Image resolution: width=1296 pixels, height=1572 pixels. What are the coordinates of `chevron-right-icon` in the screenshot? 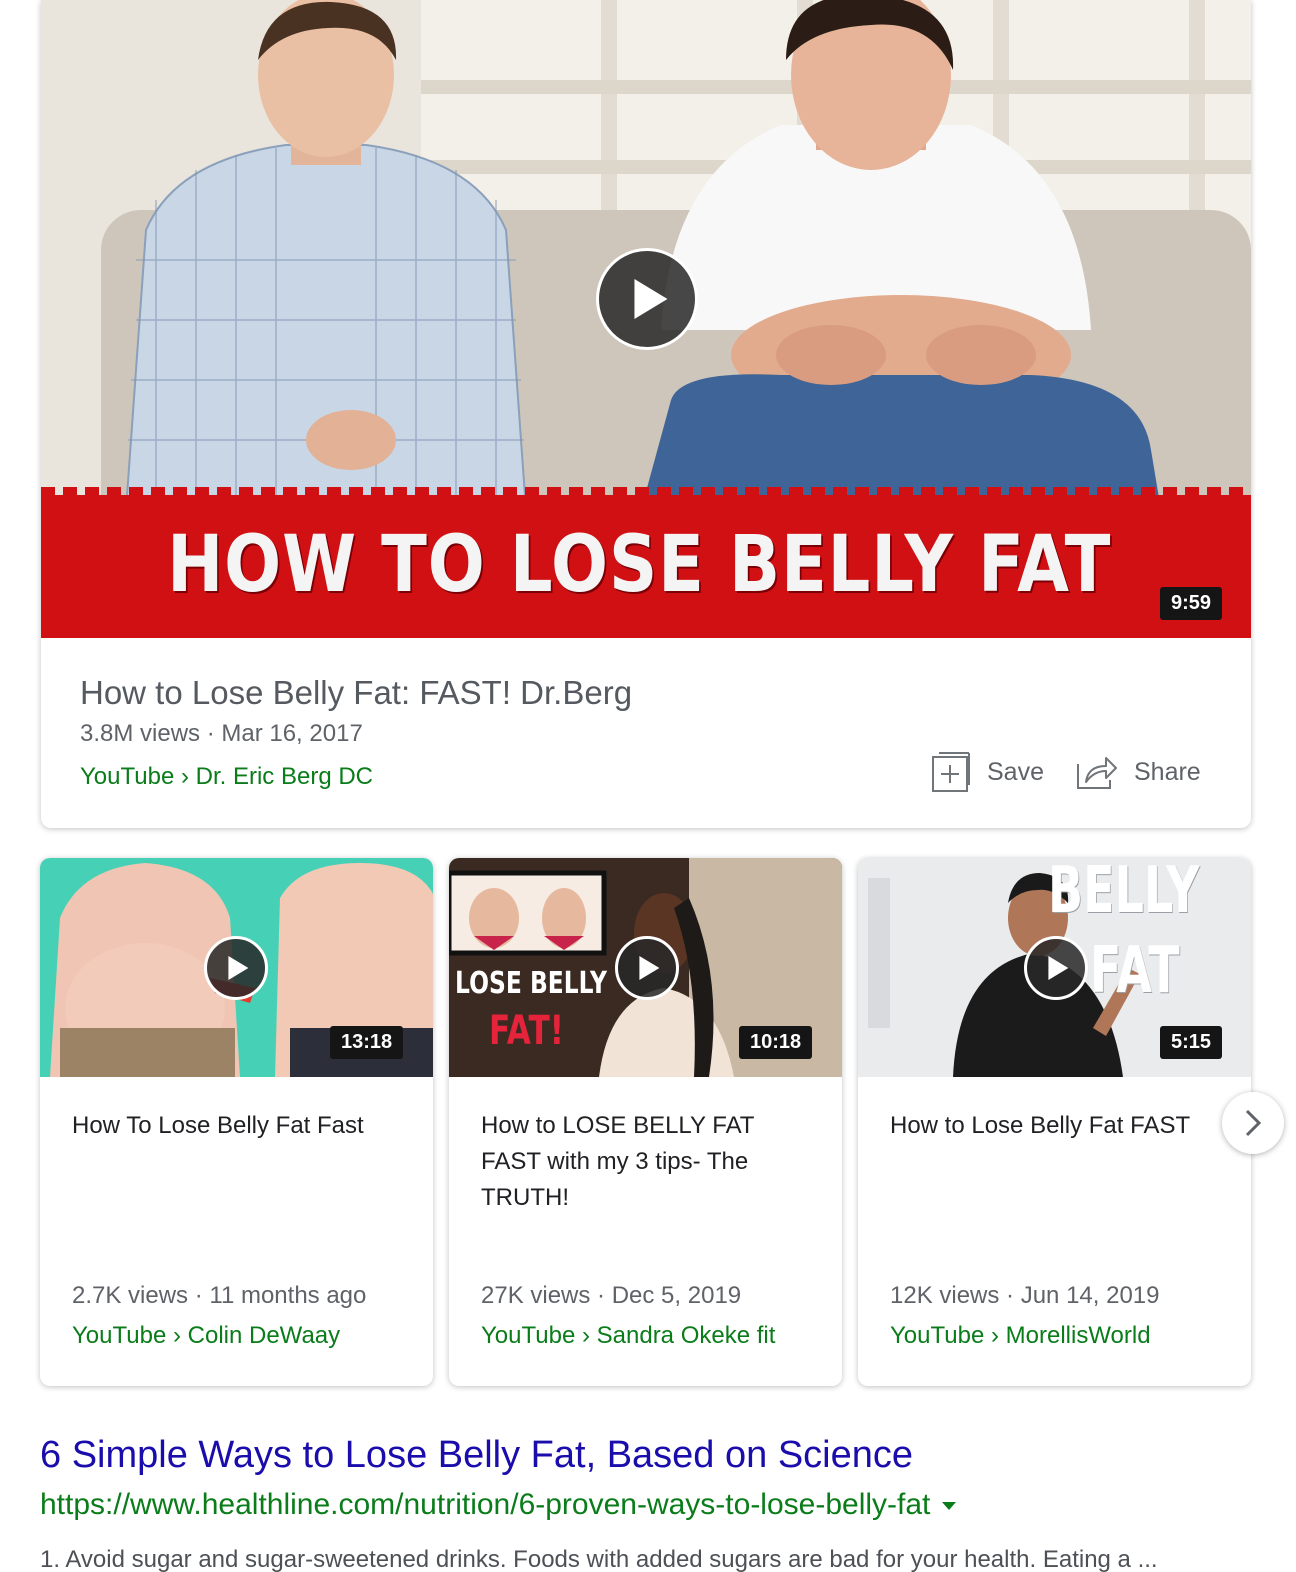 It's located at (1253, 1123).